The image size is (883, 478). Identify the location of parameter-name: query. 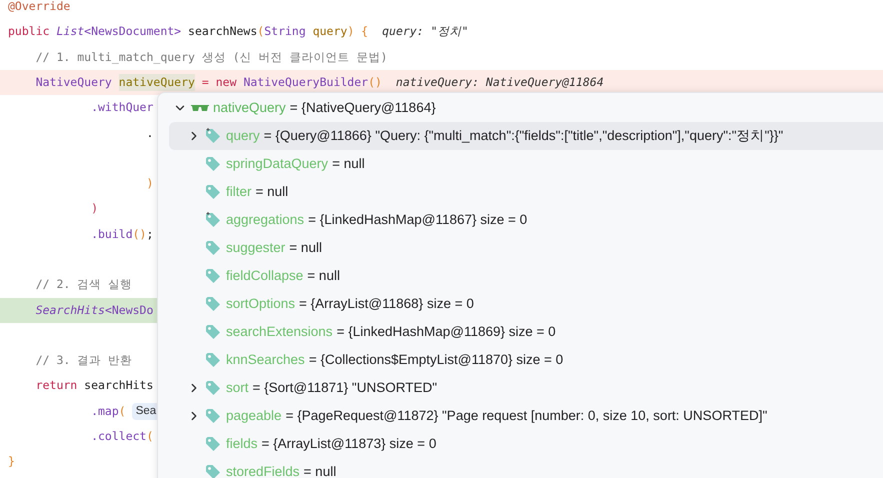
(330, 31).